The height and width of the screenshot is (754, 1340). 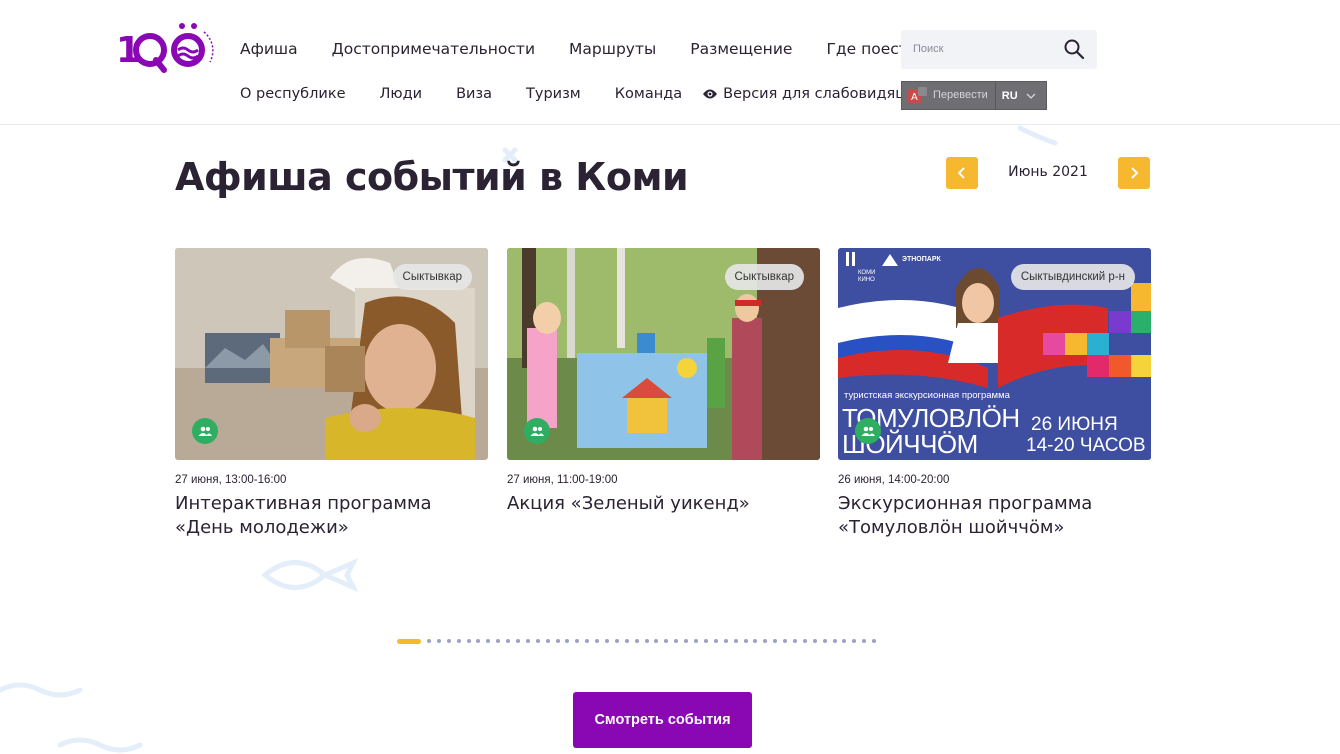 I want to click on site-logo: 1, so click(x=166, y=50).